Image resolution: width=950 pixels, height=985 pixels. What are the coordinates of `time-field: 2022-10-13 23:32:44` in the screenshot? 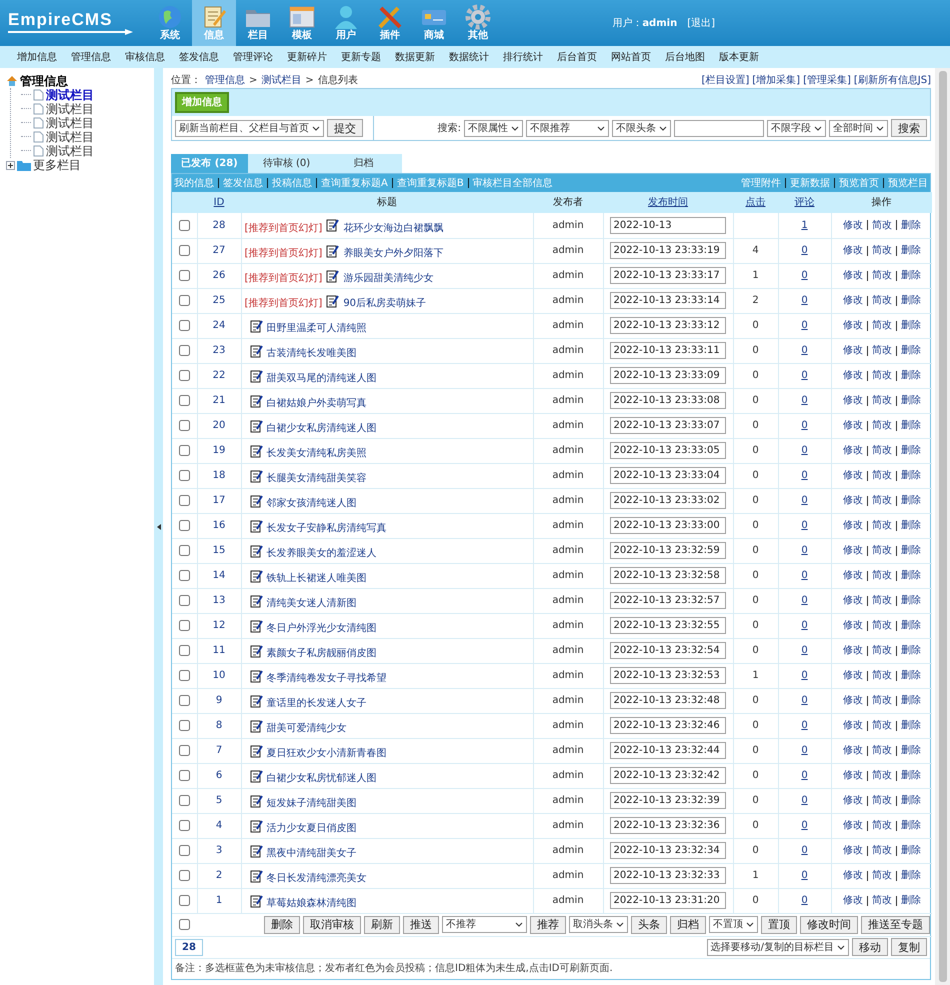 It's located at (668, 750).